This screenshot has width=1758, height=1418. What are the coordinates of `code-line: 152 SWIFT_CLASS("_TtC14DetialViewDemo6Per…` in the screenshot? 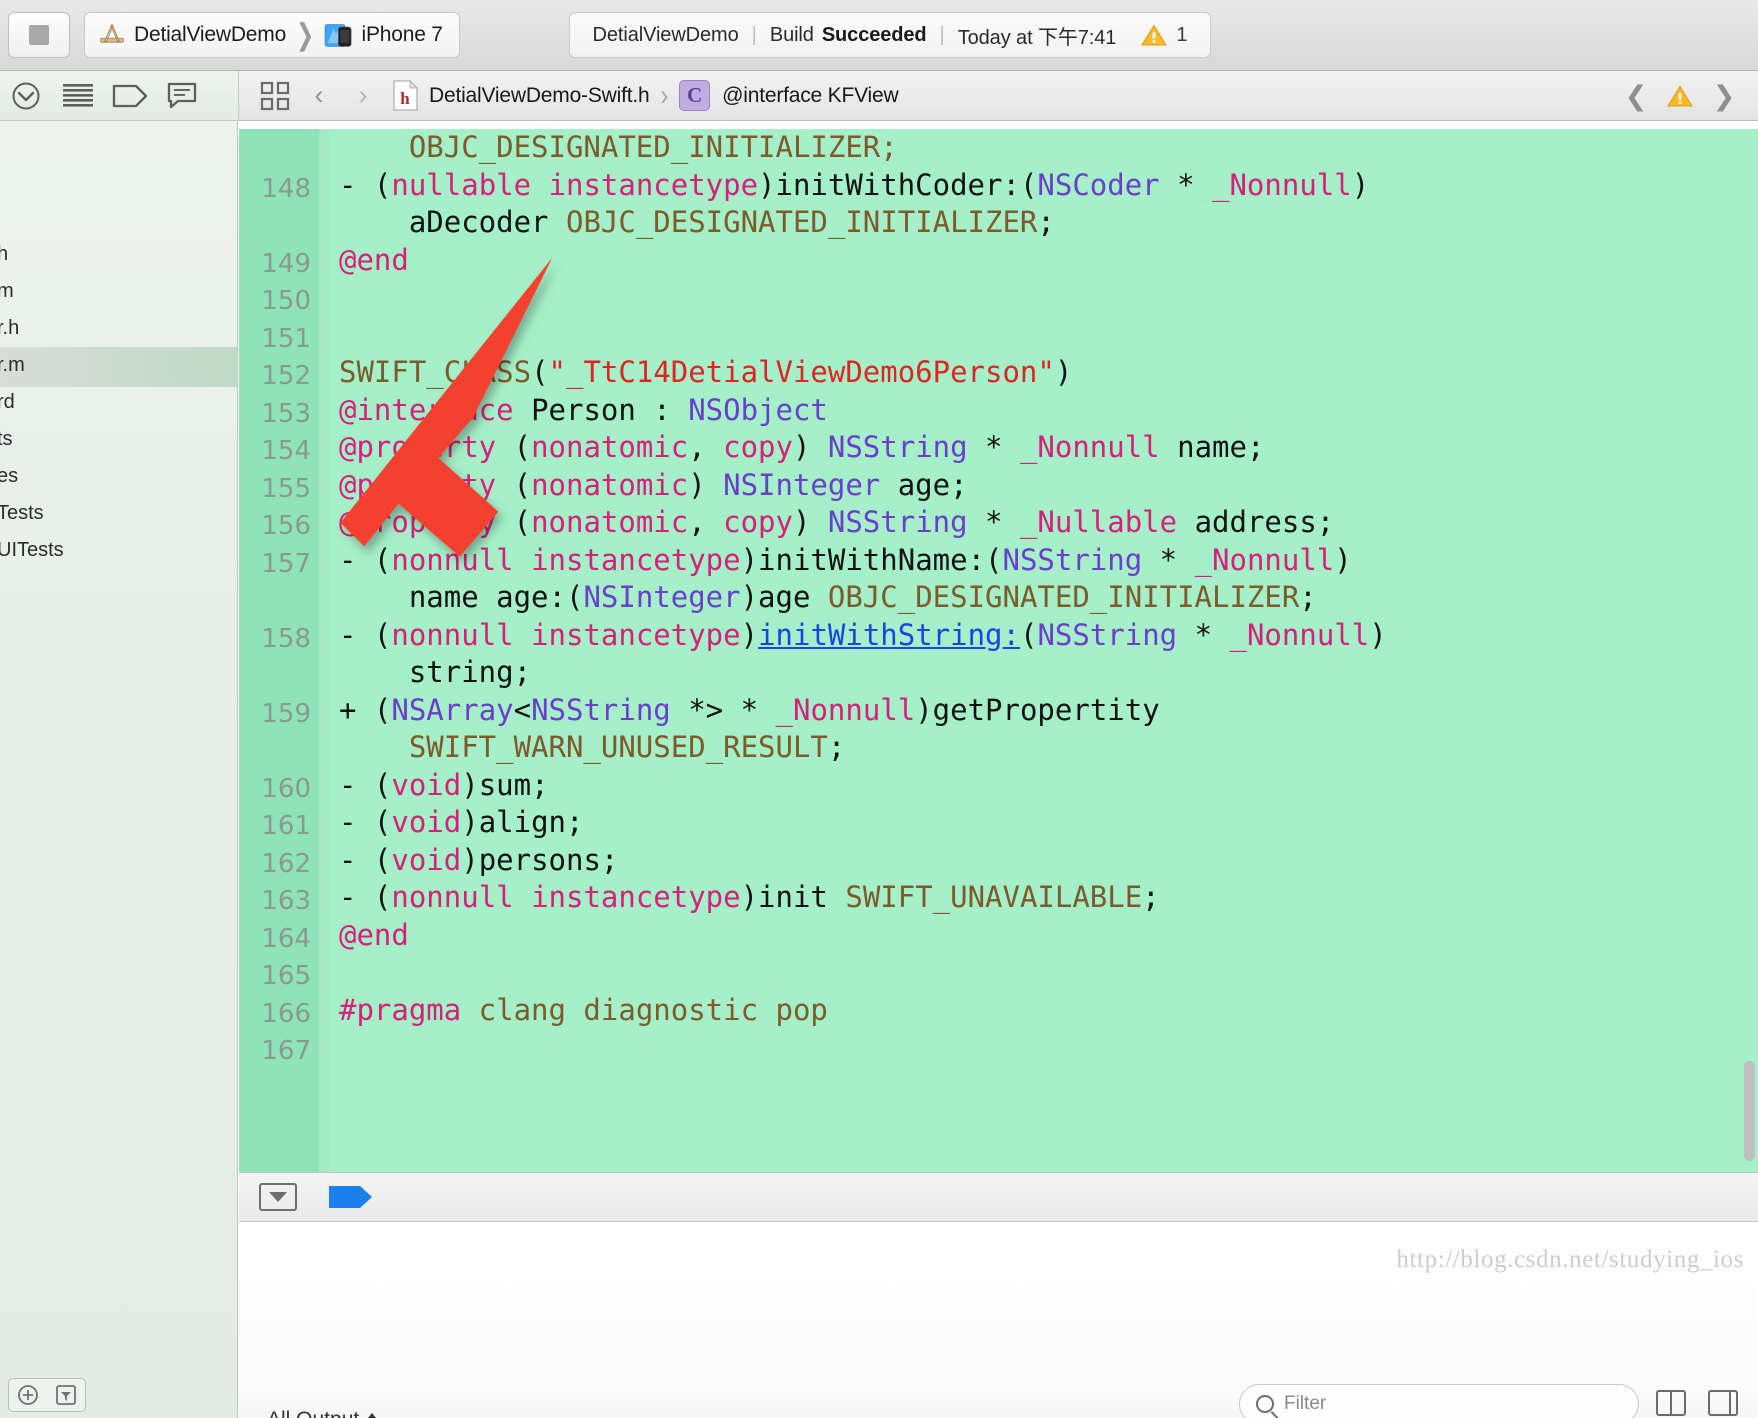 It's located at (998, 373).